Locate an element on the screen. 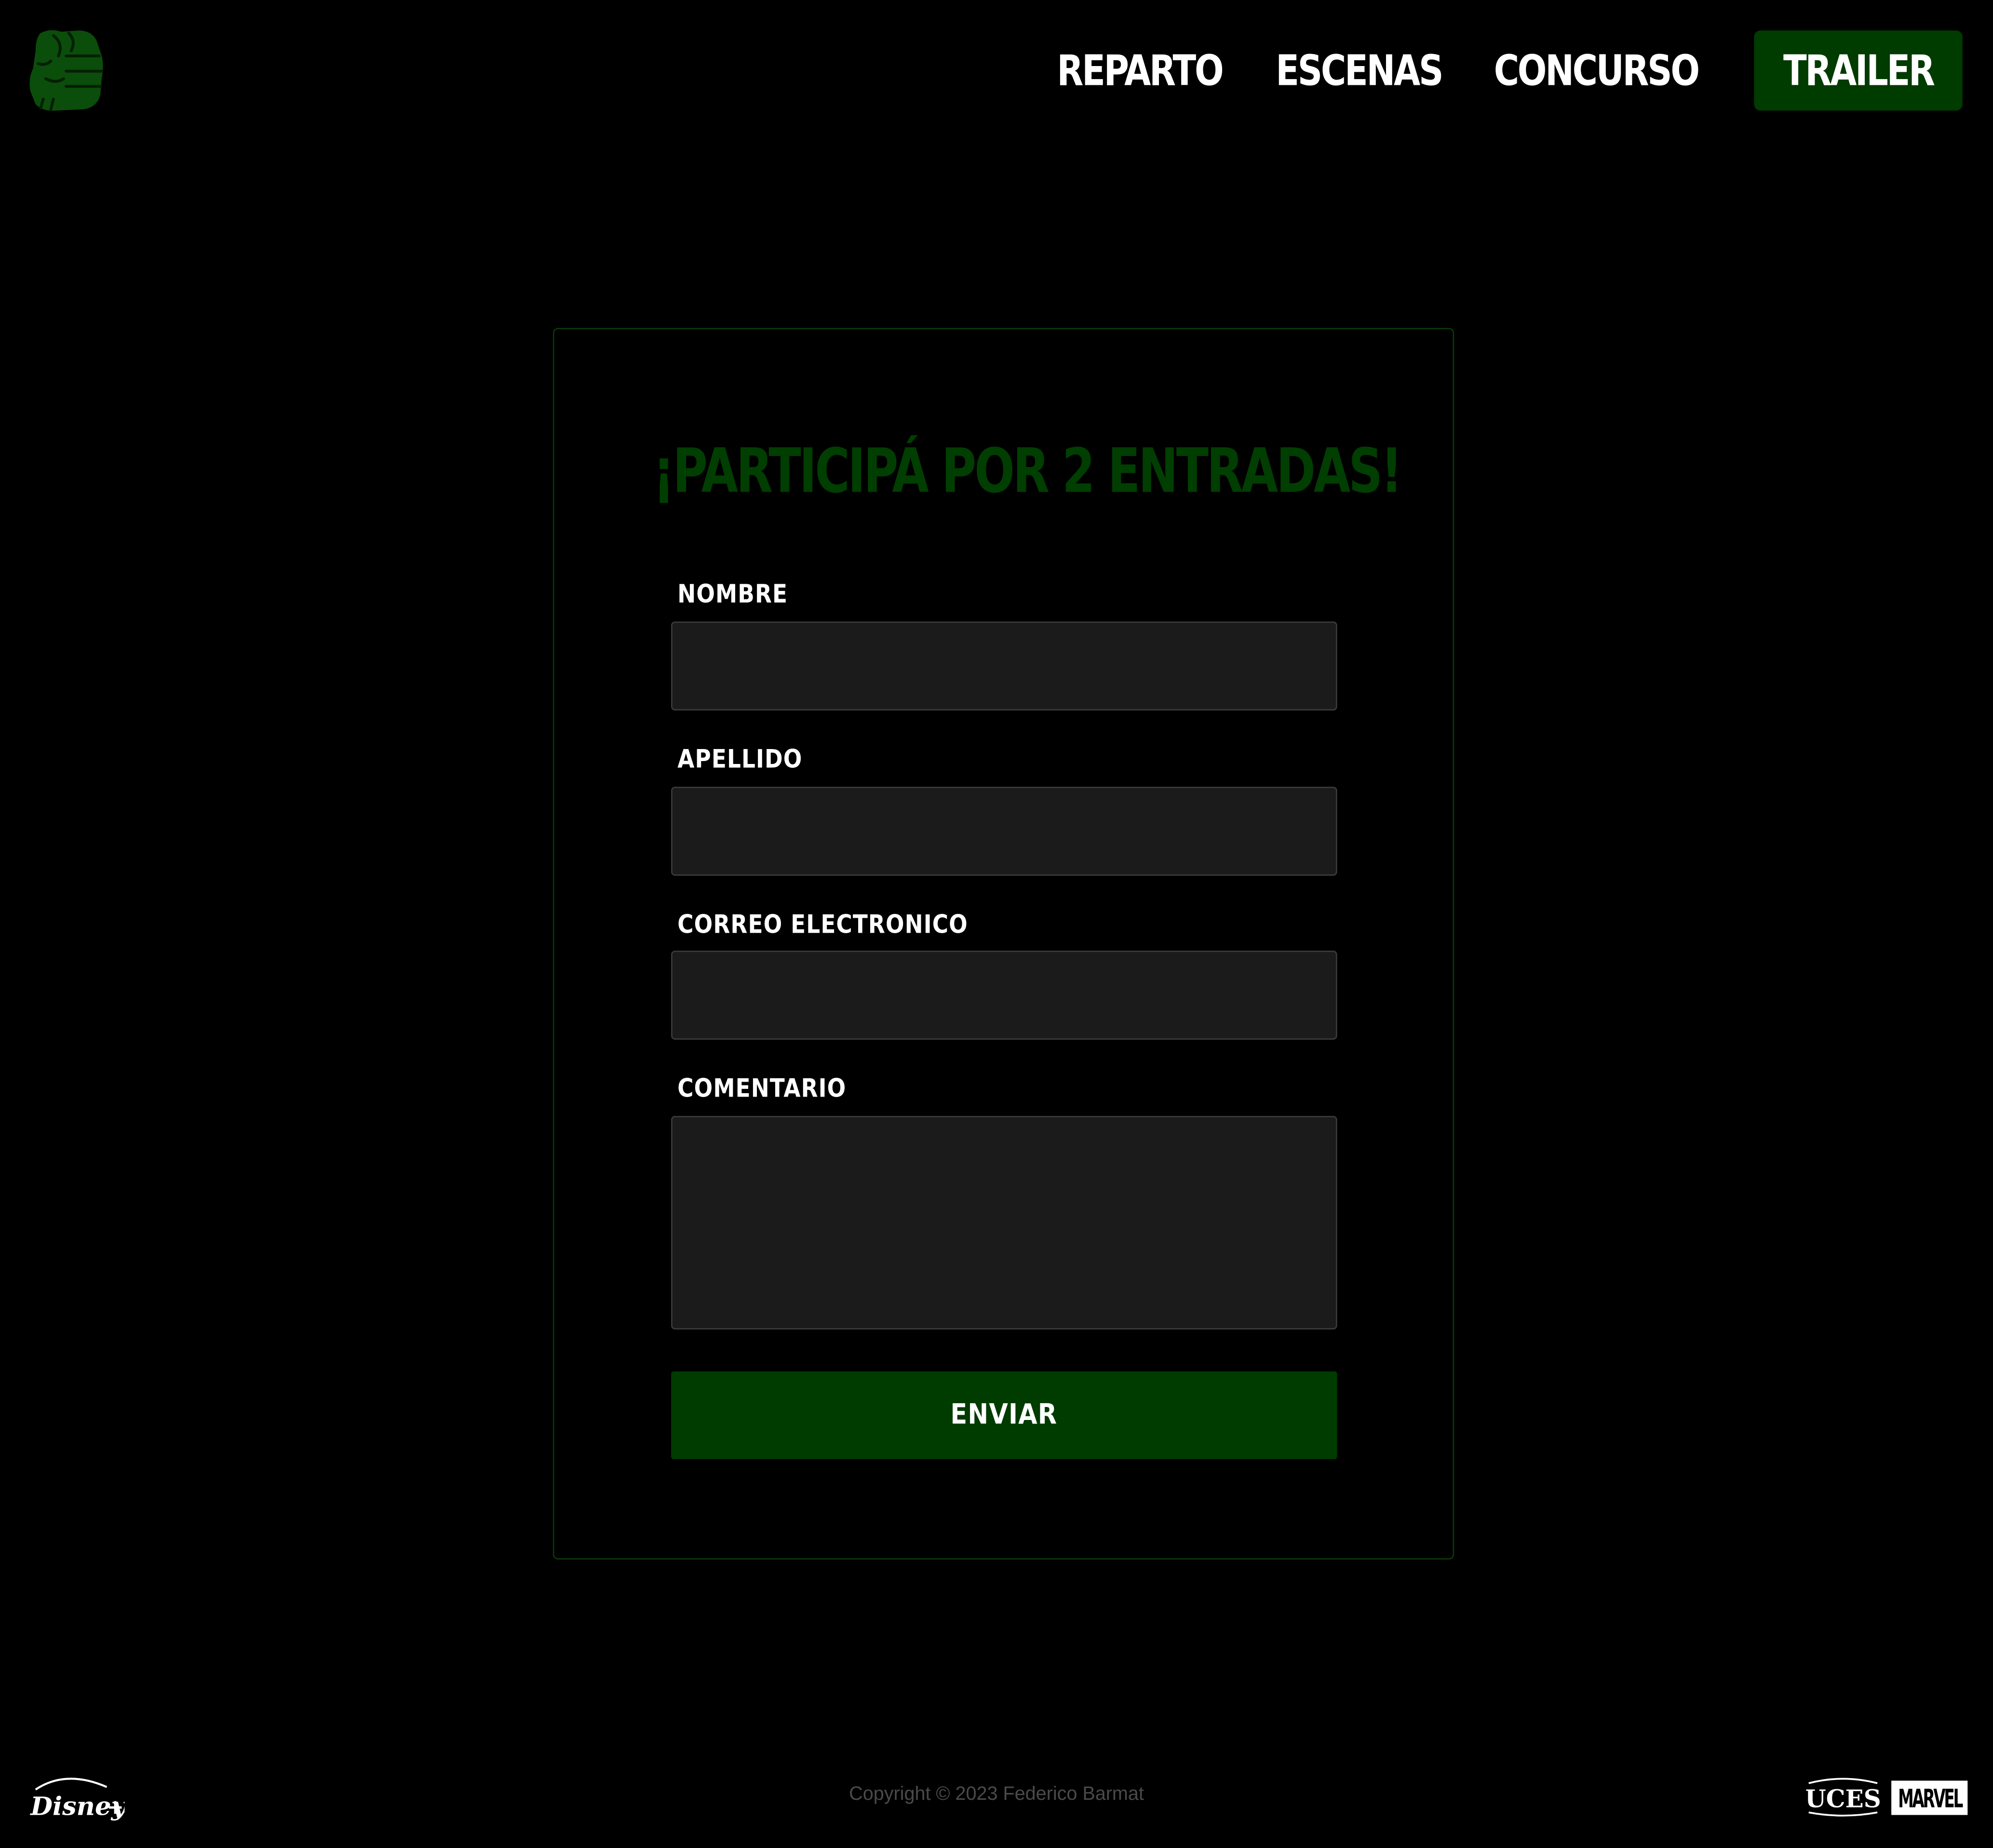 This screenshot has width=1993, height=1848. comentario-textarea is located at coordinates (1004, 1223).